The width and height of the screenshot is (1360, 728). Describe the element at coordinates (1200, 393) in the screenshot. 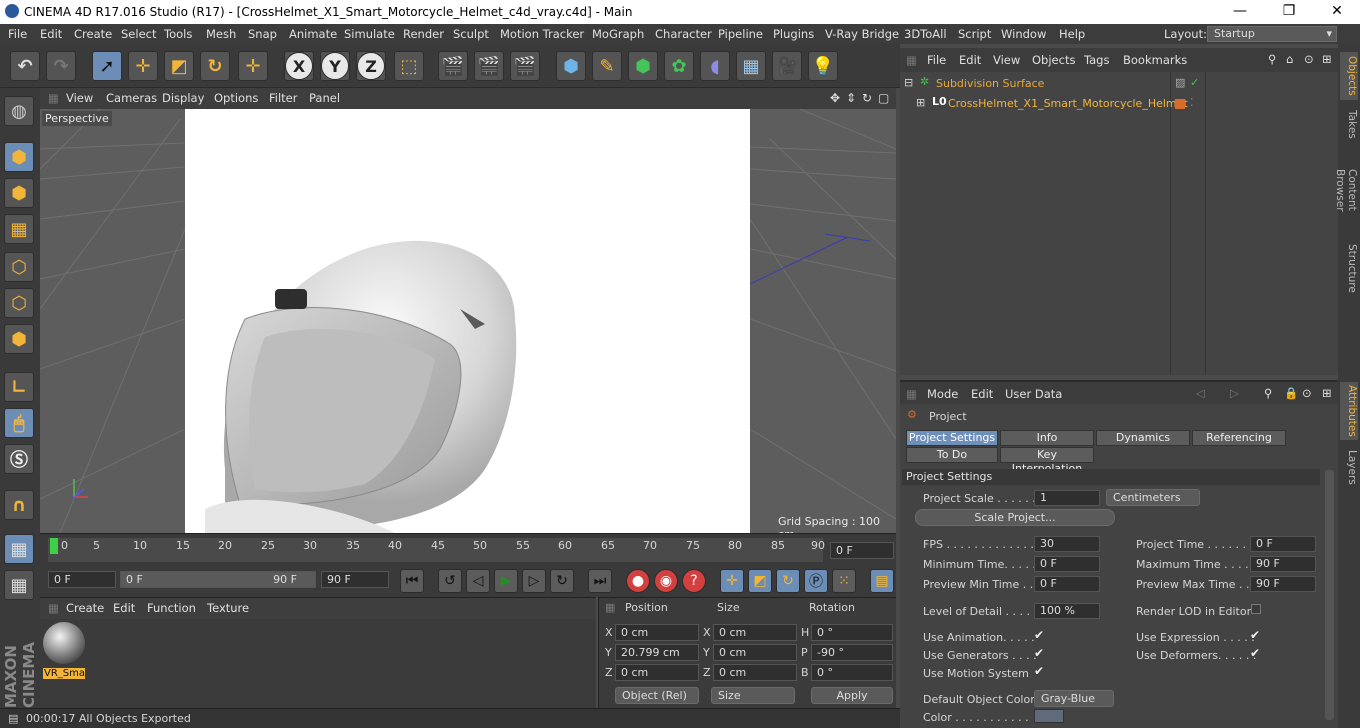

I see `back-arrow-icon: ◁` at that location.